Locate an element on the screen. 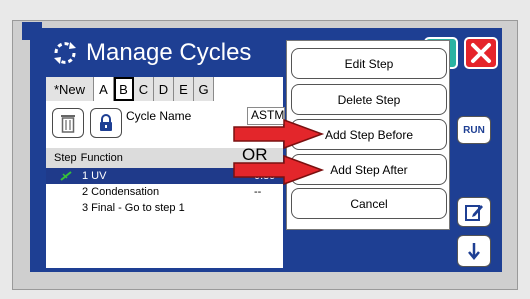 This screenshot has height=299, width=530. tab-c: C is located at coordinates (144, 89).